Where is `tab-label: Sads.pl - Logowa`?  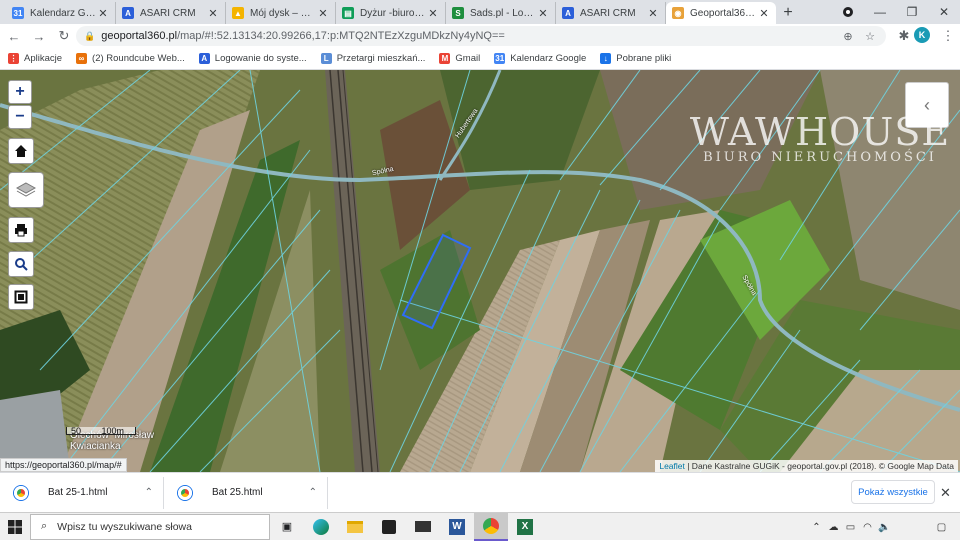 tab-label: Sads.pl - Logowa is located at coordinates (503, 13).